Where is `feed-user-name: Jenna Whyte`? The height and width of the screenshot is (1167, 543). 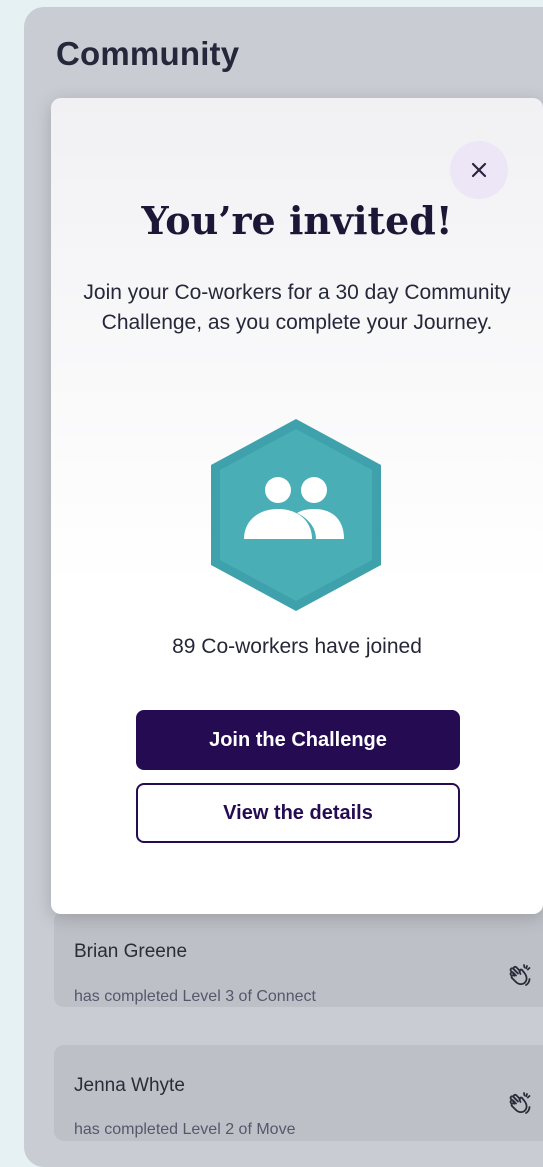 feed-user-name: Jenna Whyte is located at coordinates (129, 1085).